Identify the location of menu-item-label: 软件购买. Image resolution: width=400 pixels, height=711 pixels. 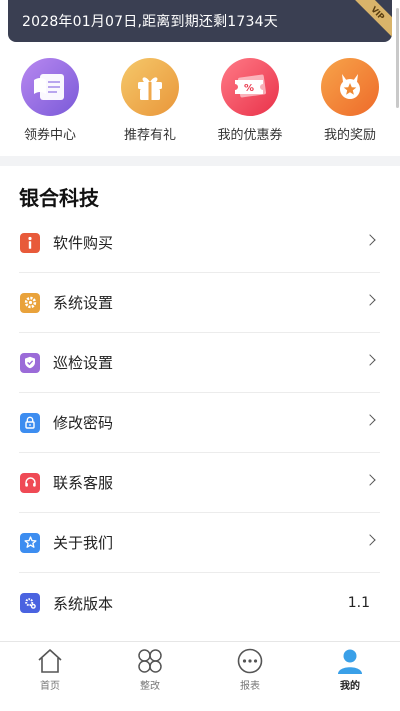
(83, 243).